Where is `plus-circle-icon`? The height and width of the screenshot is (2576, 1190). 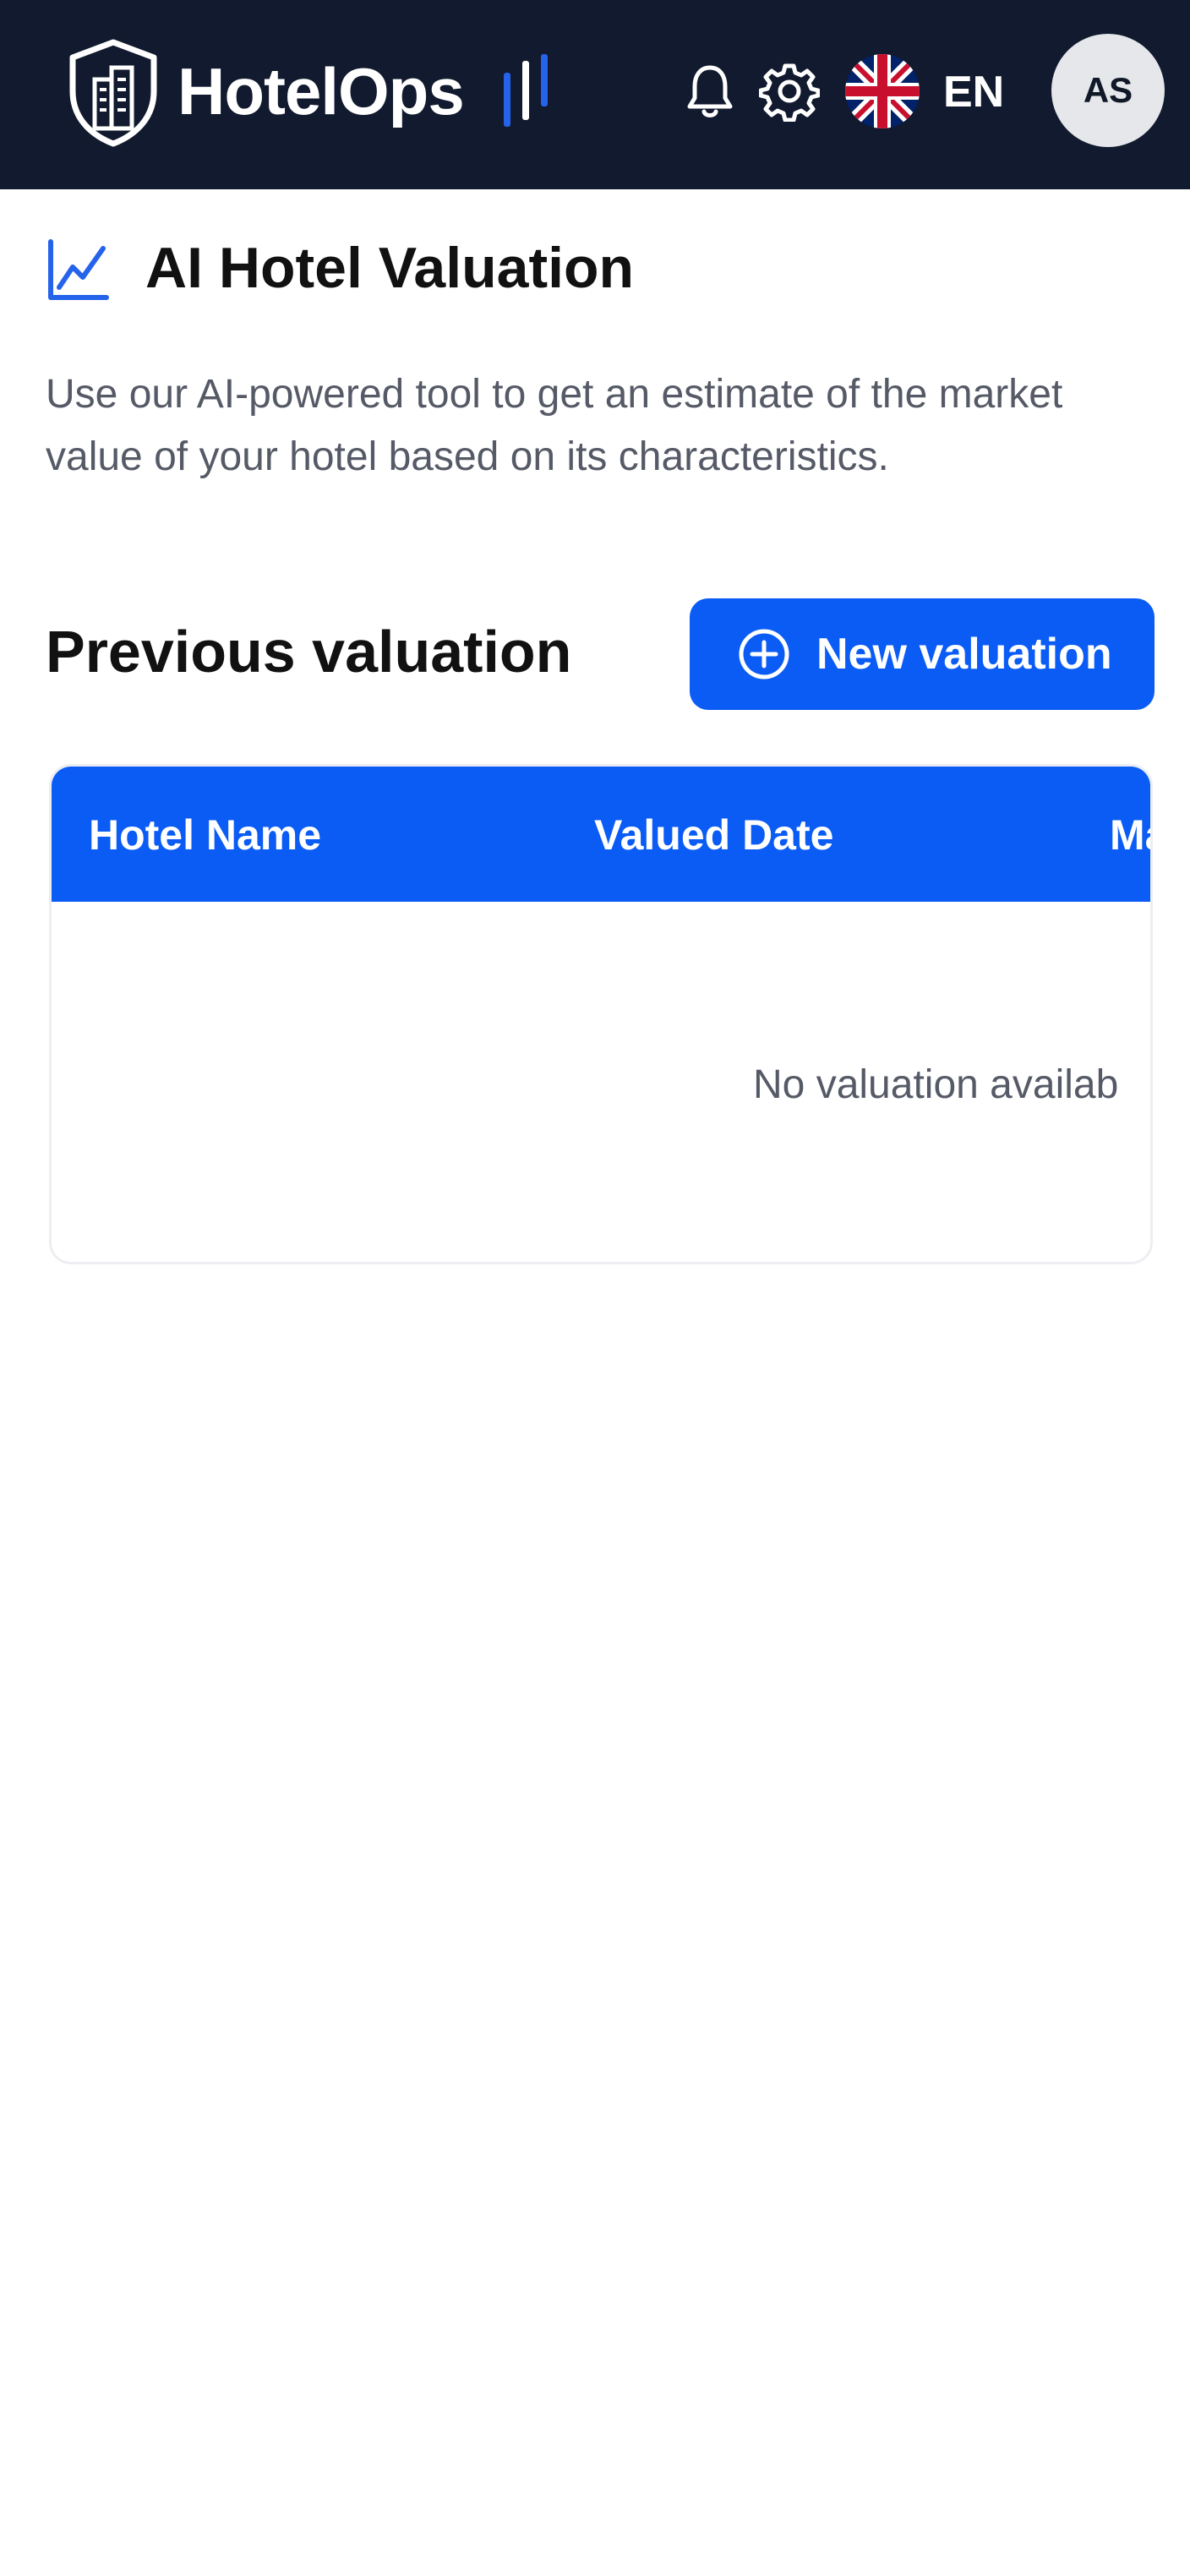 plus-circle-icon is located at coordinates (764, 654).